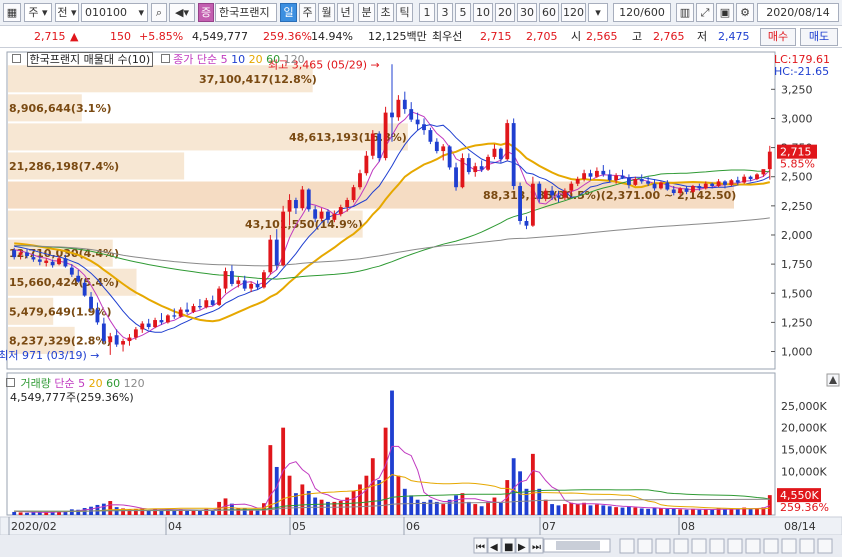  Describe the element at coordinates (505, 12) in the screenshot. I see `interval-20-button: 20` at that location.